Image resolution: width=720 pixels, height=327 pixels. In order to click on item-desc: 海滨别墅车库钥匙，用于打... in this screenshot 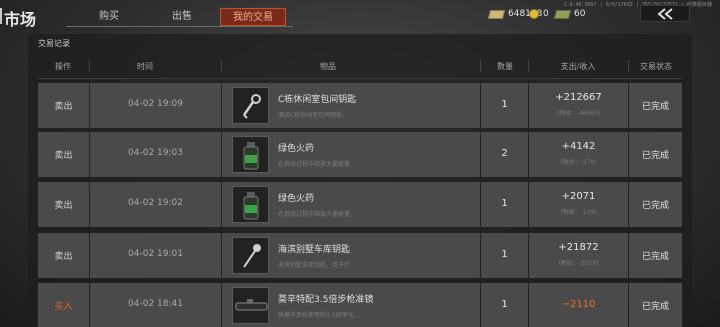, I will do `click(317, 265)`.